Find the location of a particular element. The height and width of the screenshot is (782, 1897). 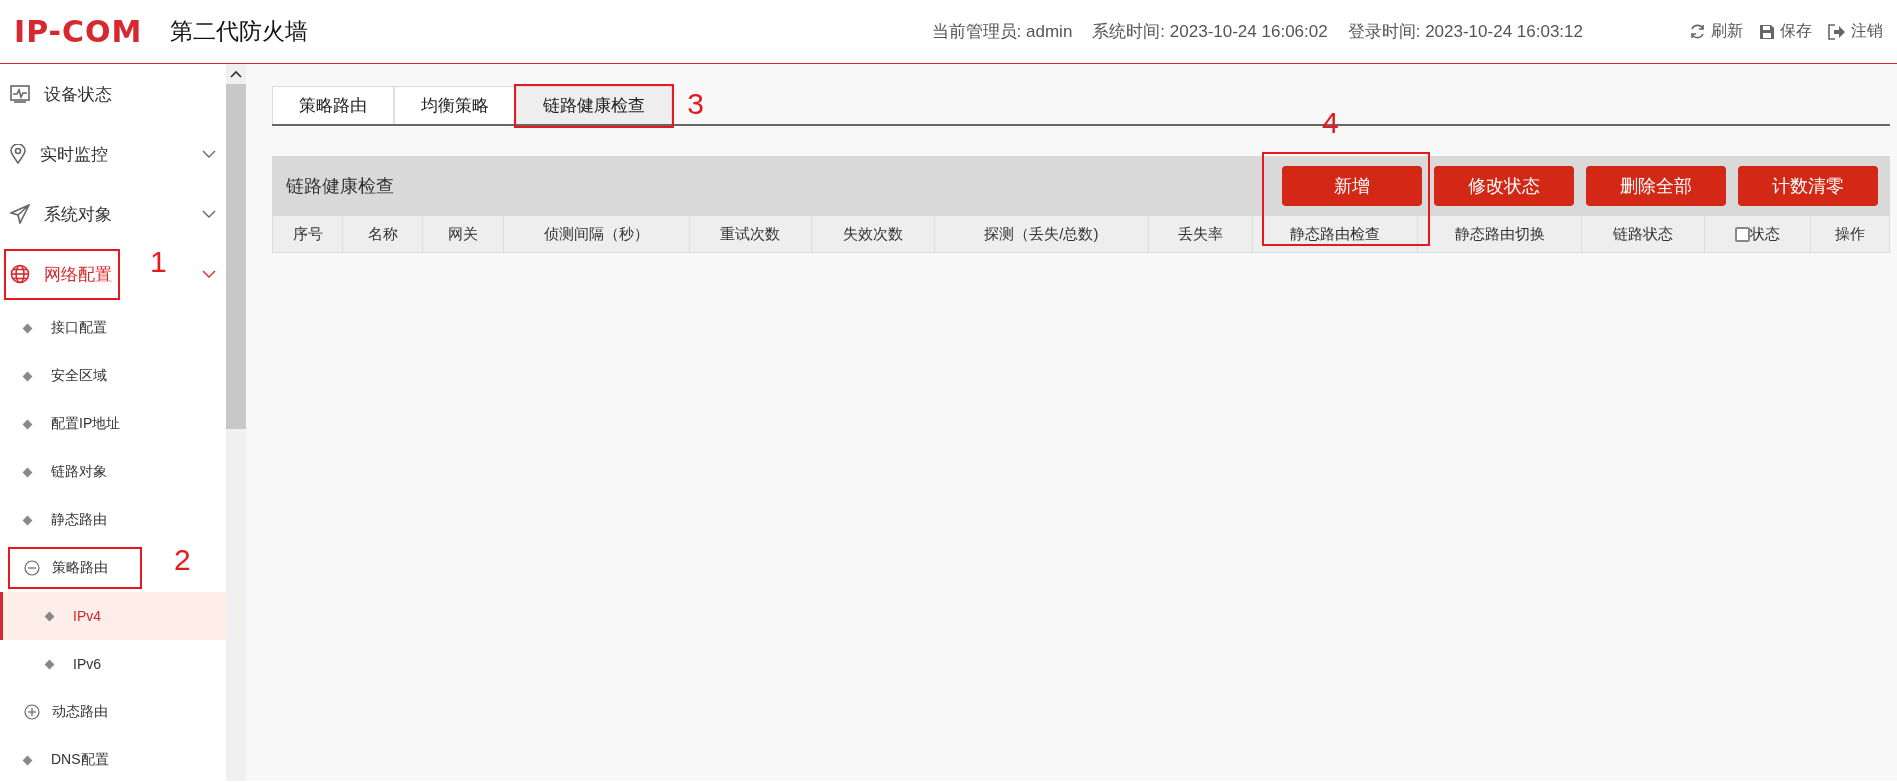

refresh-icon is located at coordinates (1697, 31).